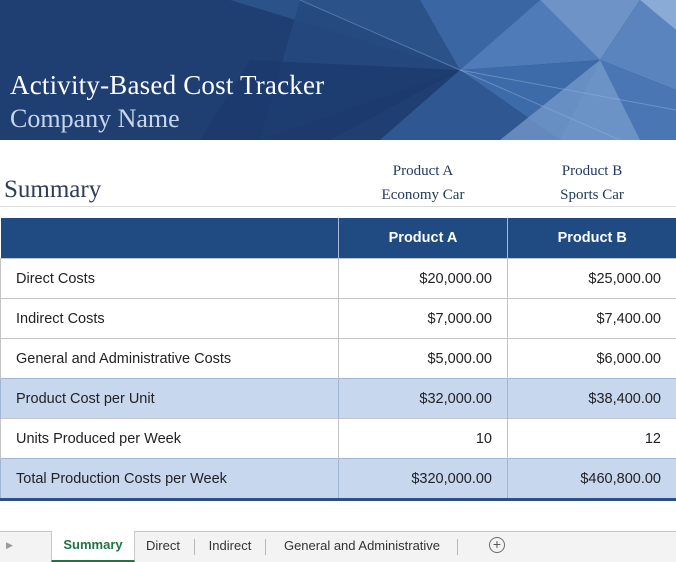 This screenshot has height=562, width=676. I want to click on sheet-tab-summary: Summary, so click(93, 546).